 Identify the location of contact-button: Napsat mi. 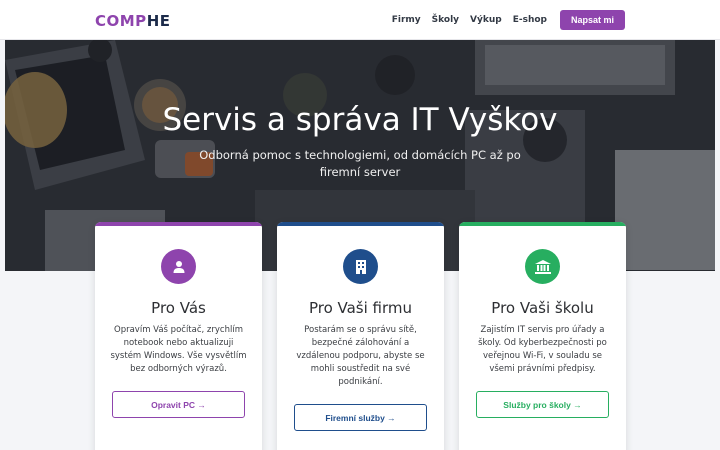
(592, 20).